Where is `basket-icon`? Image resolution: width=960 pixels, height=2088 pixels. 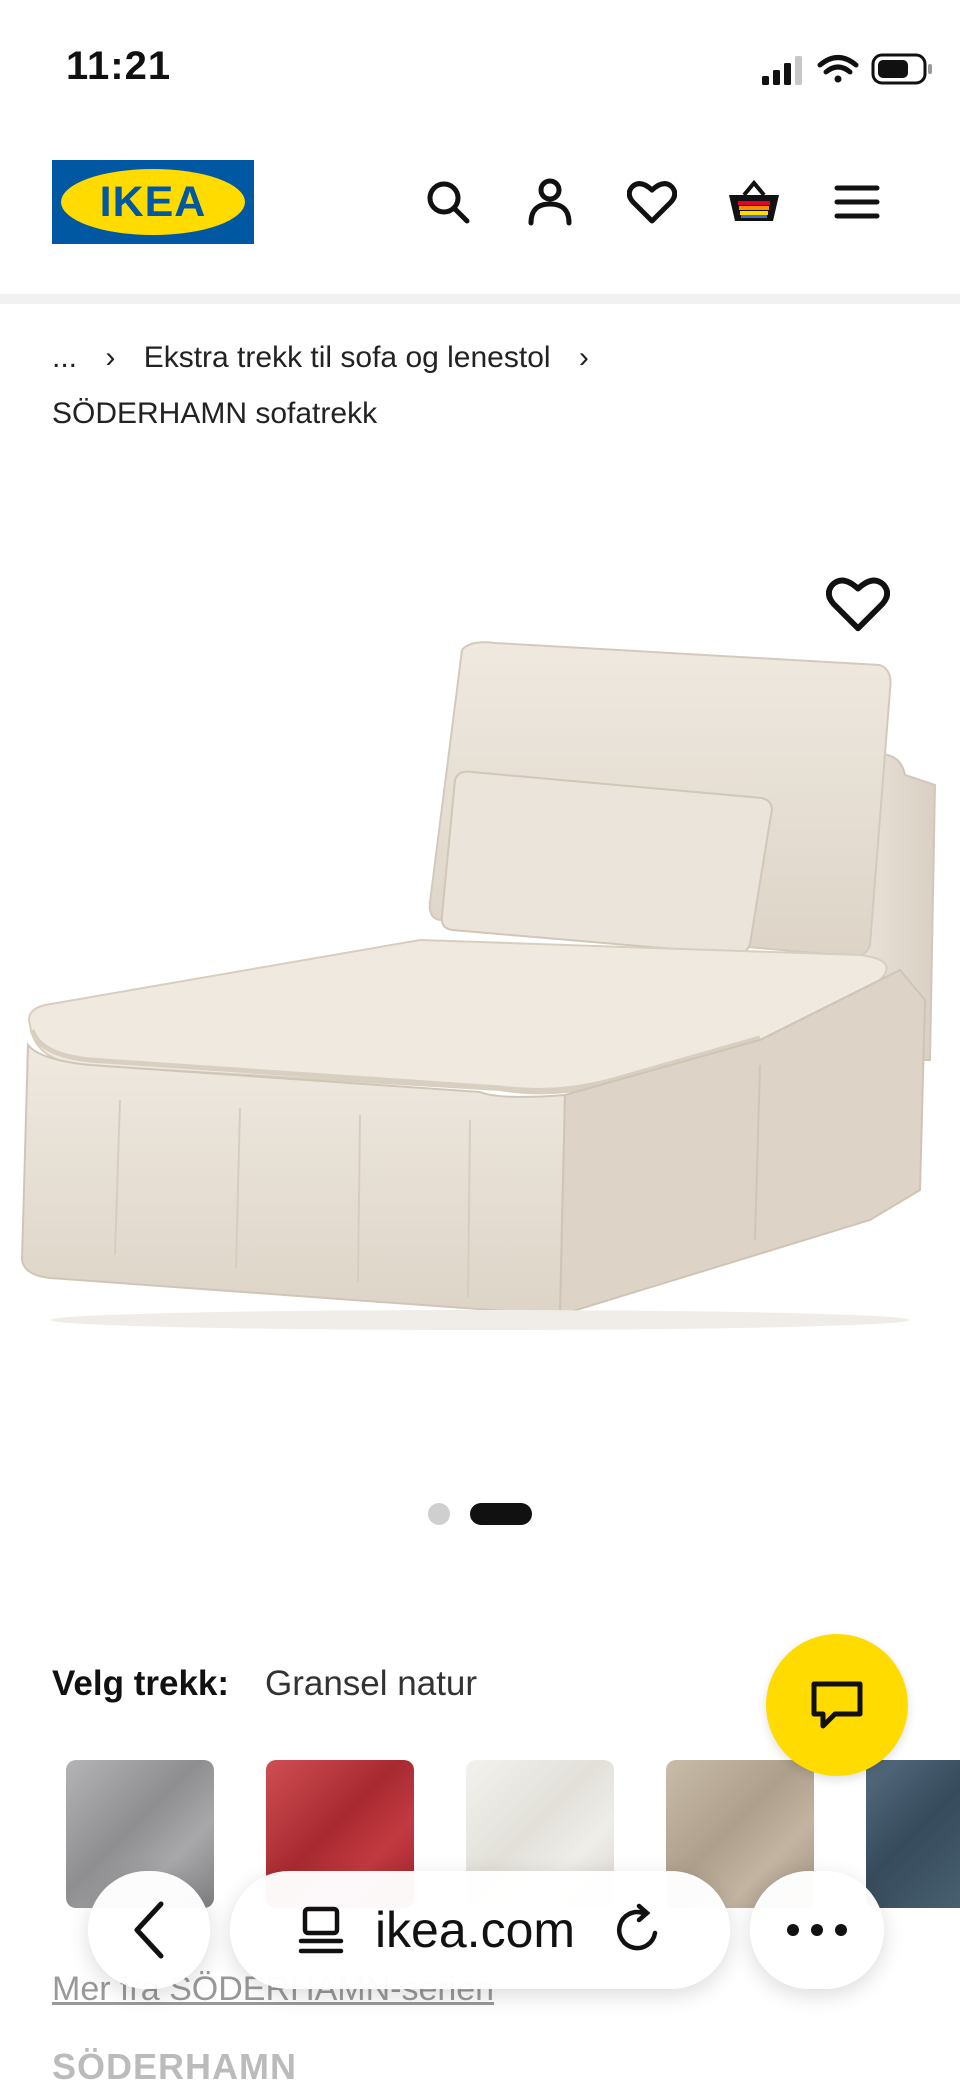 basket-icon is located at coordinates (754, 202).